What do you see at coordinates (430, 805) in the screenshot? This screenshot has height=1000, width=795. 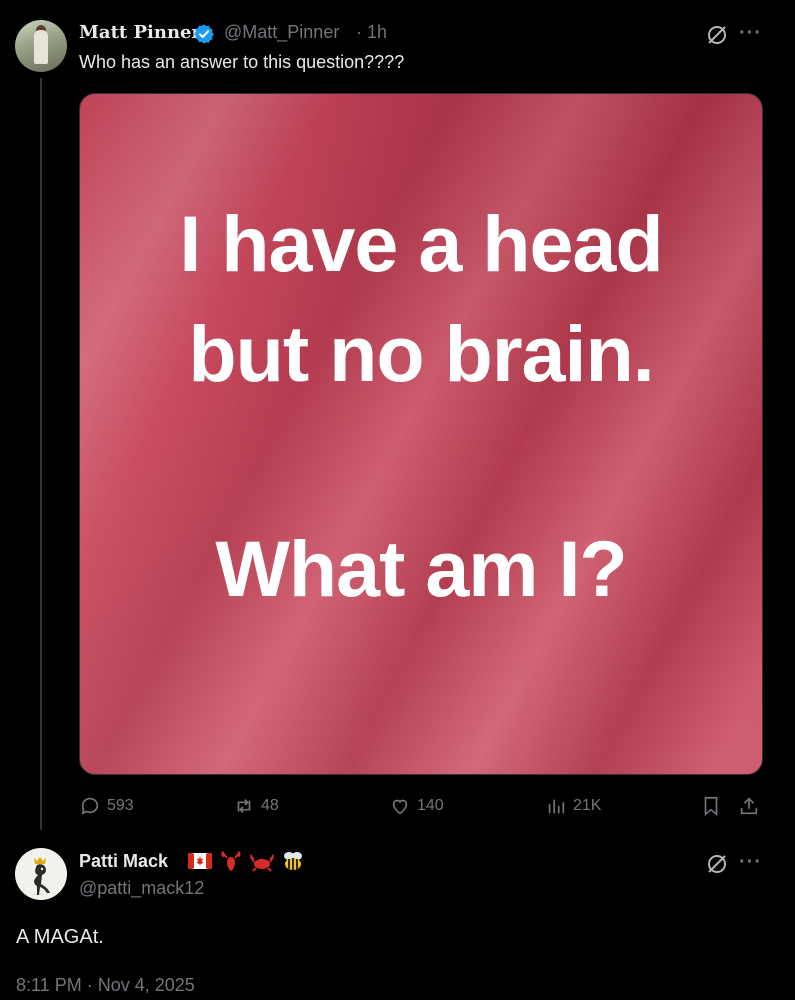 I see `like-count: 140` at bounding box center [430, 805].